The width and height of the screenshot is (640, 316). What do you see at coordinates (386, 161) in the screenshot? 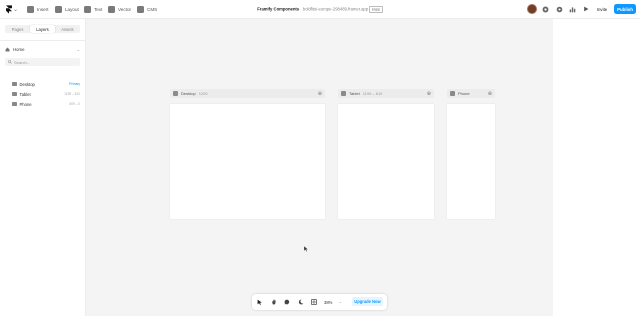
I see `frame-tablet` at bounding box center [386, 161].